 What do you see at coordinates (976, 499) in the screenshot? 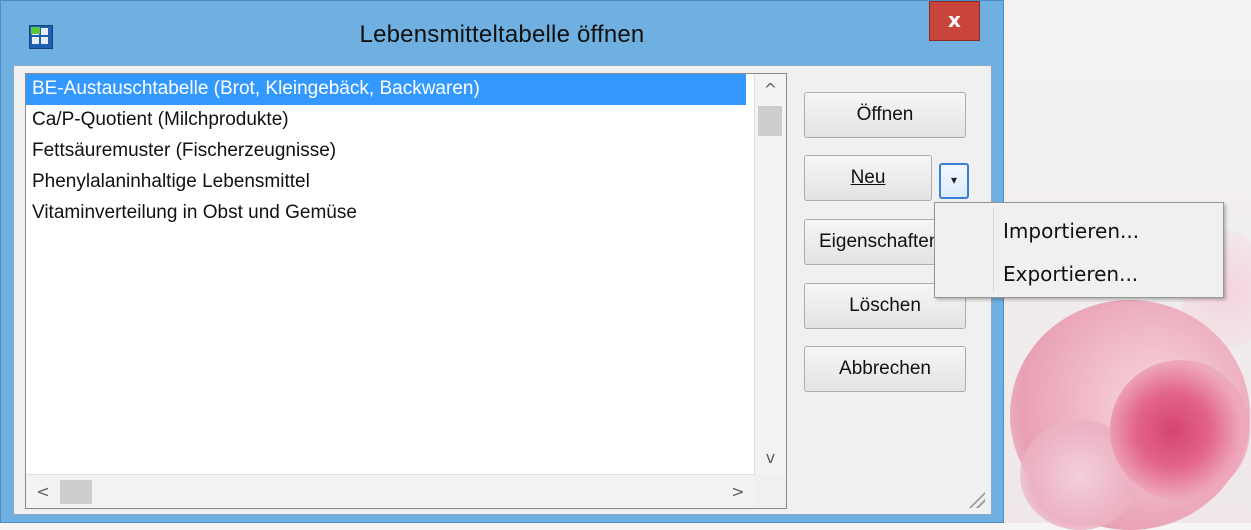
I see `resize-grip-icon` at bounding box center [976, 499].